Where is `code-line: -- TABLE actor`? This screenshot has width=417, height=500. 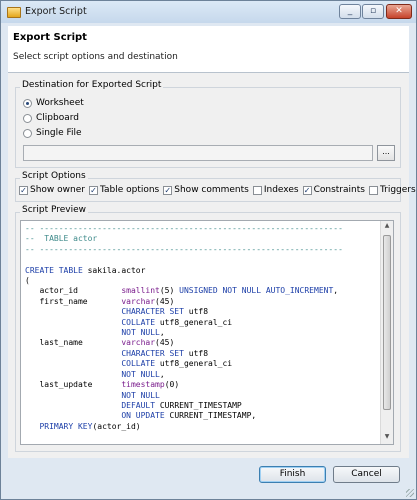
code-line: -- TABLE actor is located at coordinates (61, 239).